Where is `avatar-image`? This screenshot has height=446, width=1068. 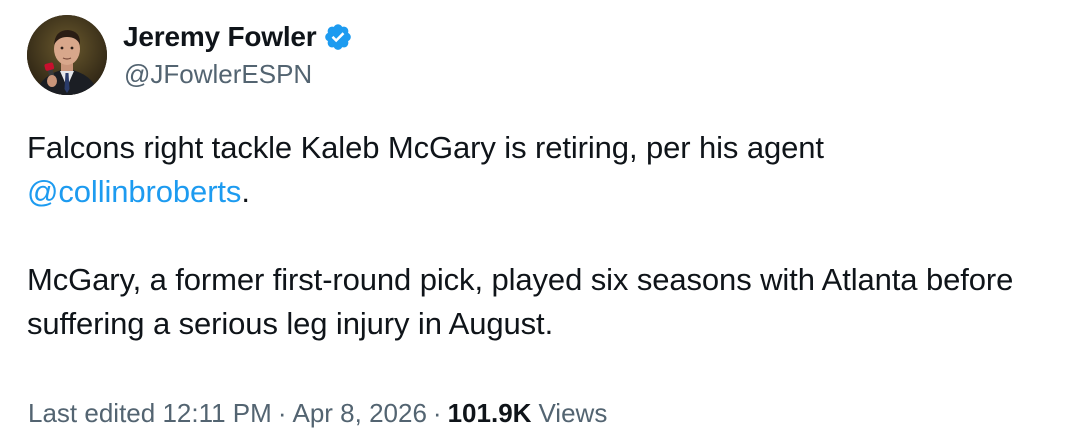
avatar-image is located at coordinates (67, 55).